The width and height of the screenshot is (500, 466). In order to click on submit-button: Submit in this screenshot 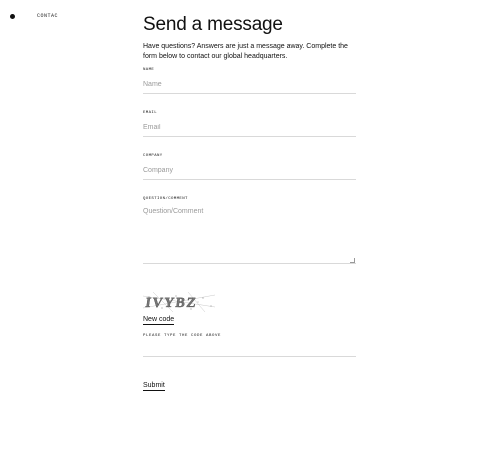, I will do `click(154, 386)`.